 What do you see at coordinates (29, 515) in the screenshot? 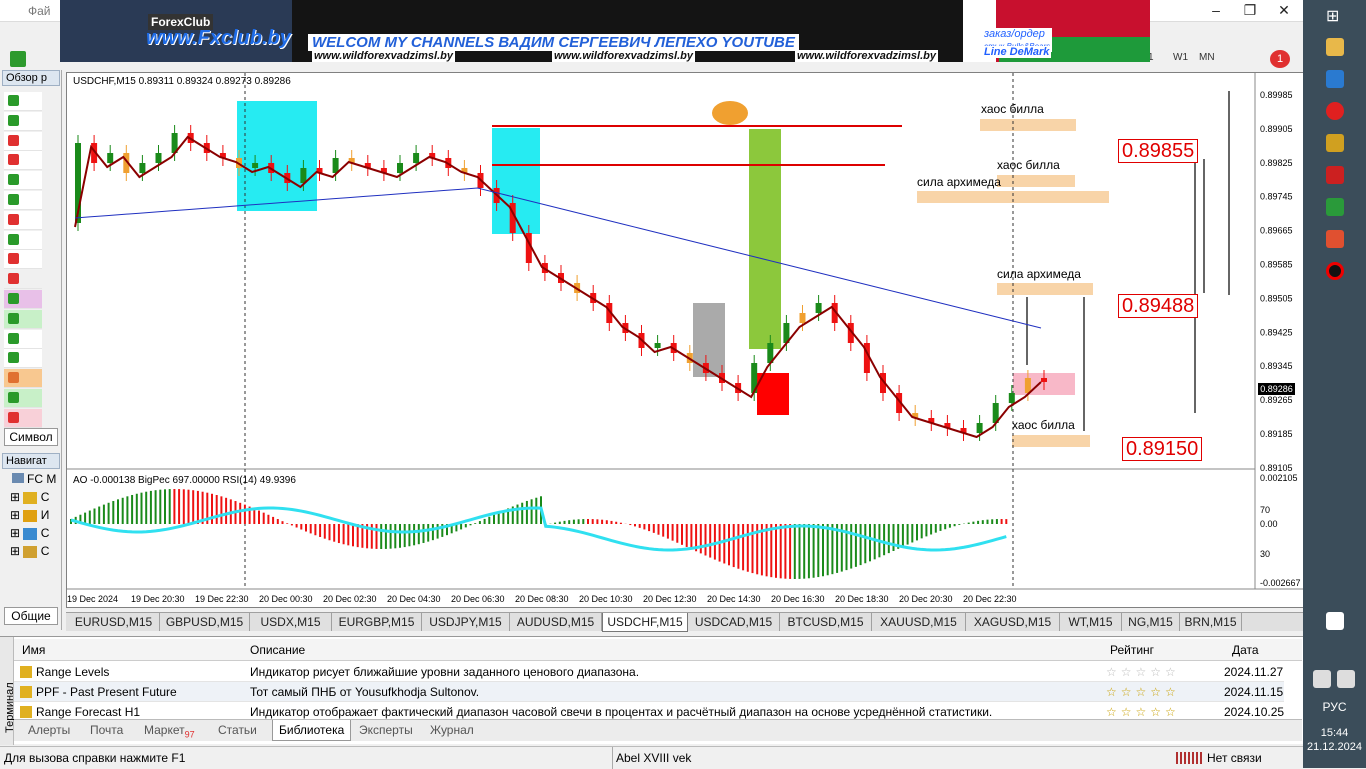
I see `nav-item: ⊞ И` at bounding box center [29, 515].